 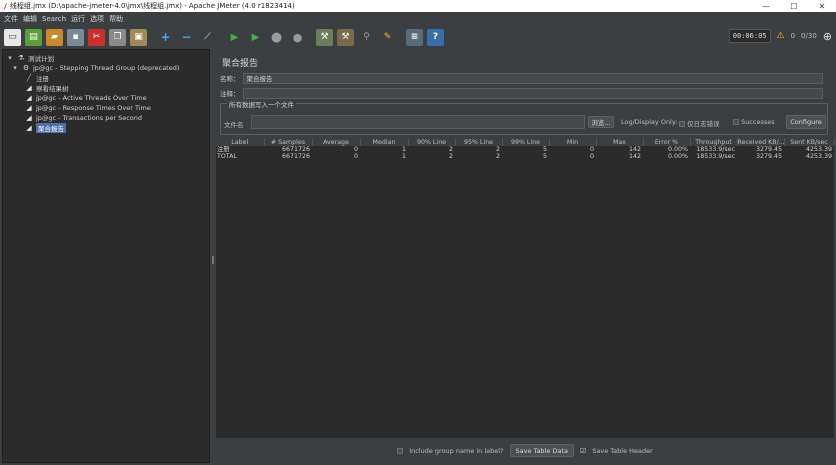 What do you see at coordinates (240, 142) in the screenshot?
I see `col-label: Label` at bounding box center [240, 142].